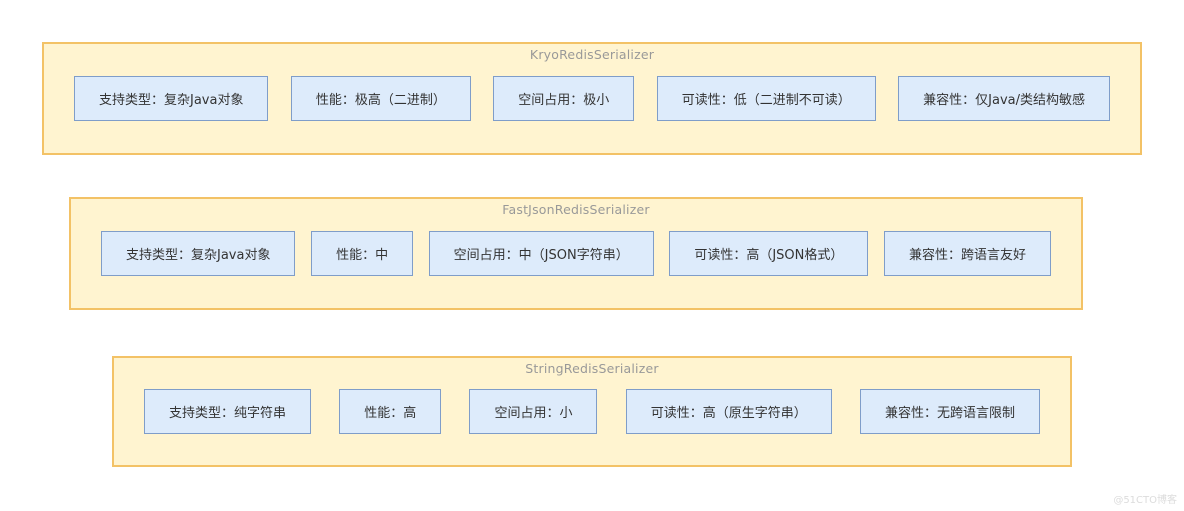 The width and height of the screenshot is (1184, 511). Describe the element at coordinates (592, 54) in the screenshot. I see `group-title-kryo: KryoRedisSerializer` at that location.